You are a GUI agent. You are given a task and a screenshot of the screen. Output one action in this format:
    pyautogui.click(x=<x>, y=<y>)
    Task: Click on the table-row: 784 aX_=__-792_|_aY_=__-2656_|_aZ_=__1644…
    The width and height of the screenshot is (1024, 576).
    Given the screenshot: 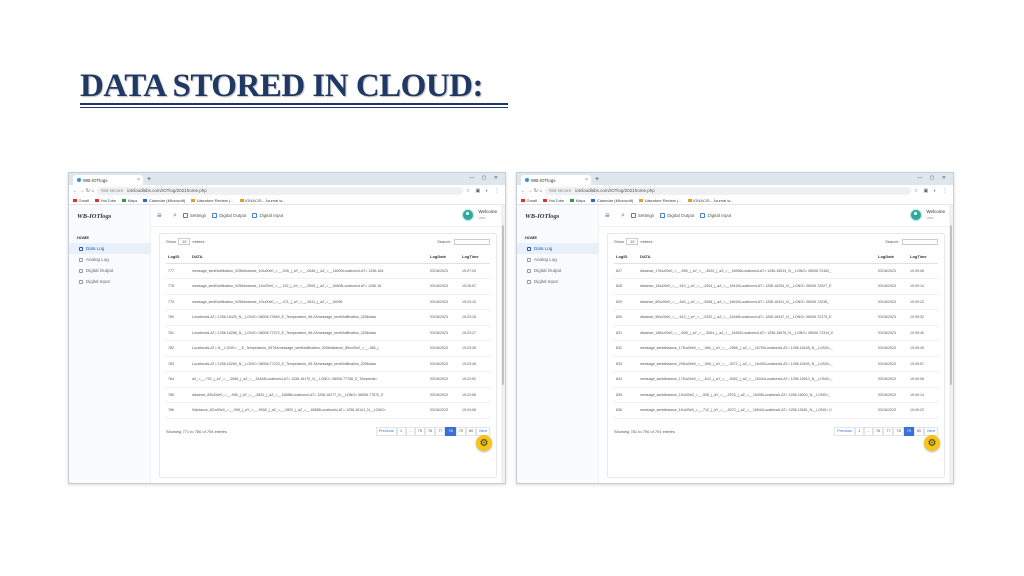 What is the action you would take?
    pyautogui.click(x=328, y=379)
    